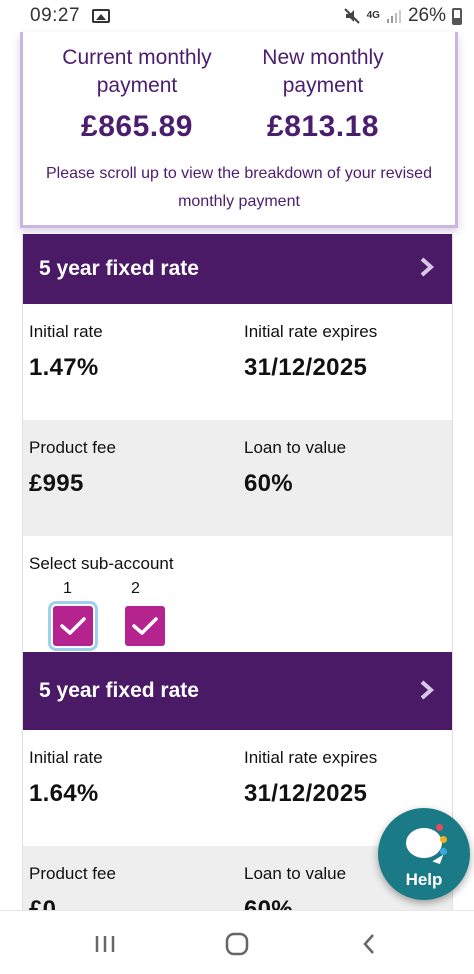  I want to click on sub-account-label: Select sub-account, so click(101, 563).